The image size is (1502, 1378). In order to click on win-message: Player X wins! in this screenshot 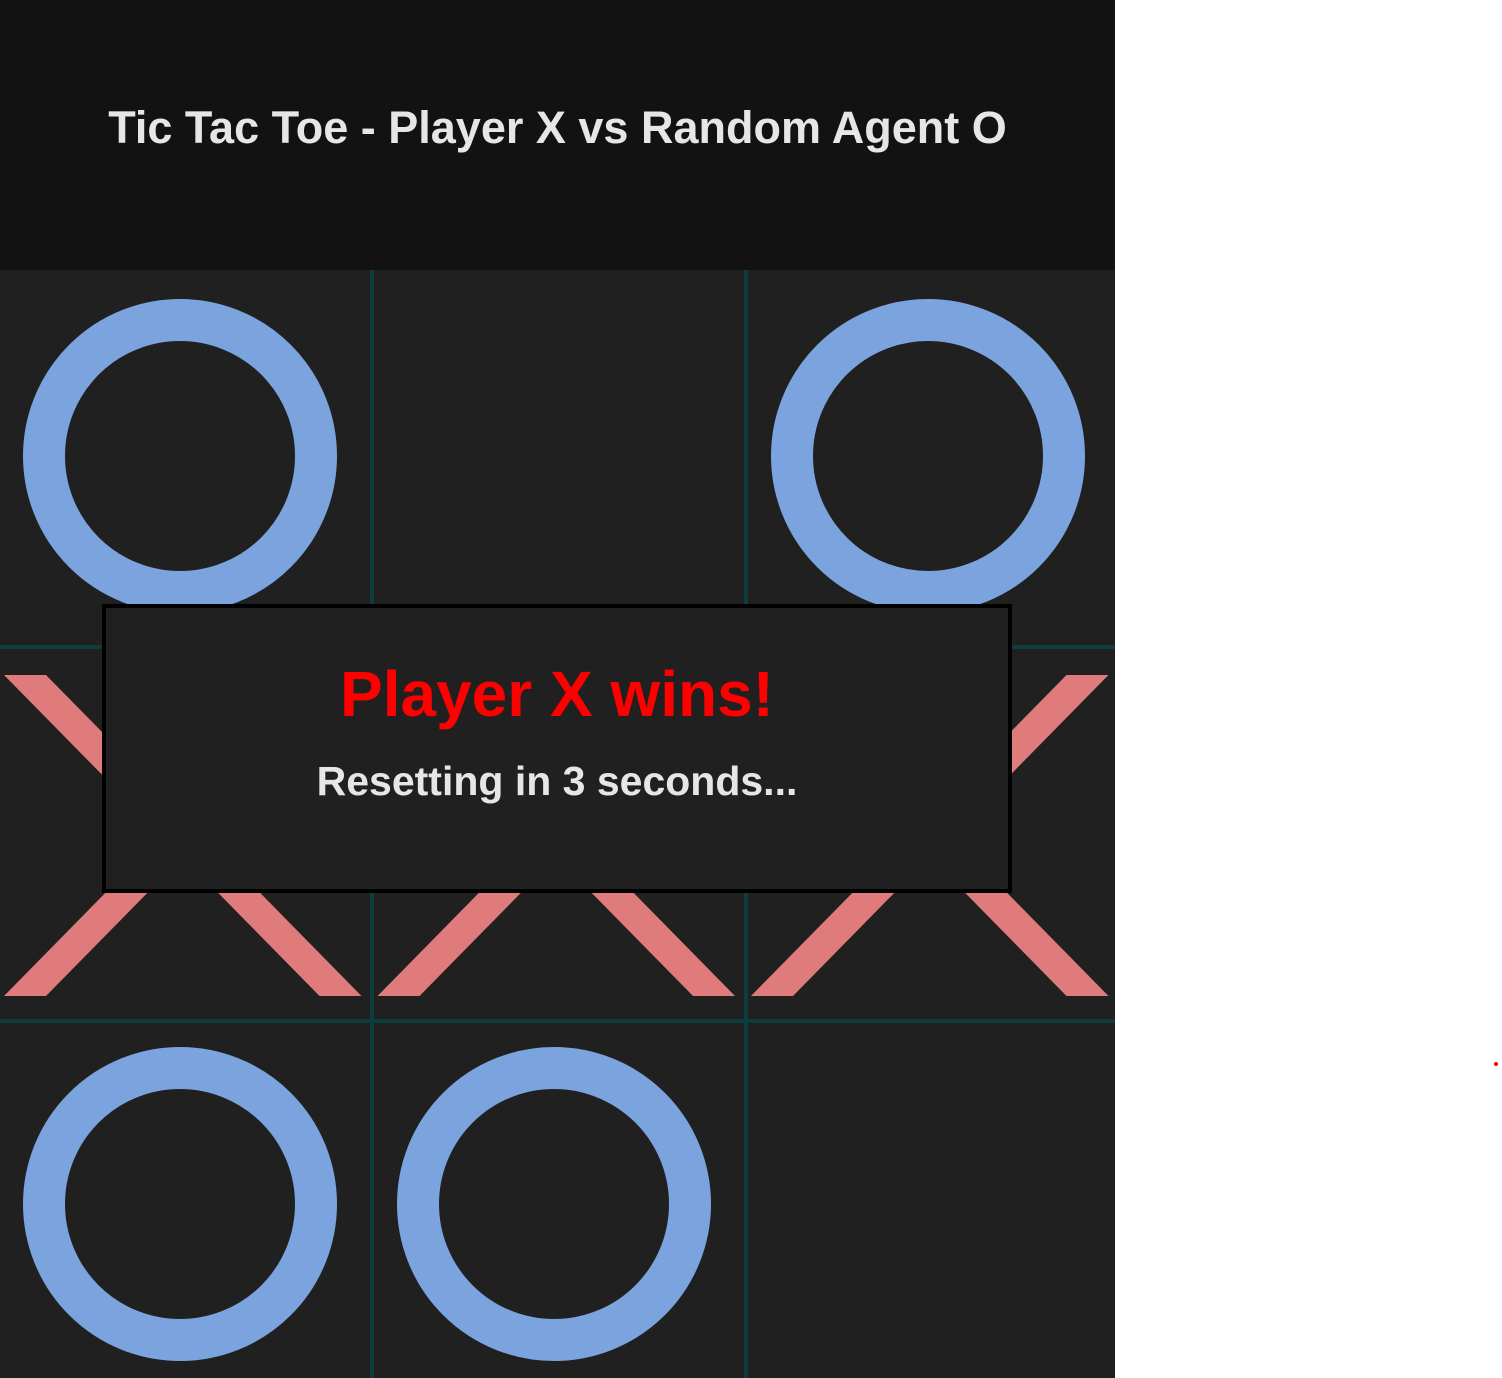, I will do `click(557, 694)`.